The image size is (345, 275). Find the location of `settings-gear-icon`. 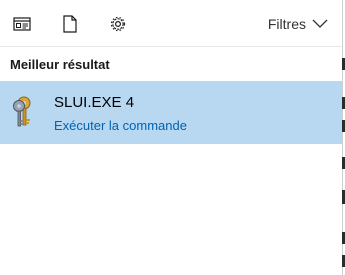

settings-gear-icon is located at coordinates (118, 24).